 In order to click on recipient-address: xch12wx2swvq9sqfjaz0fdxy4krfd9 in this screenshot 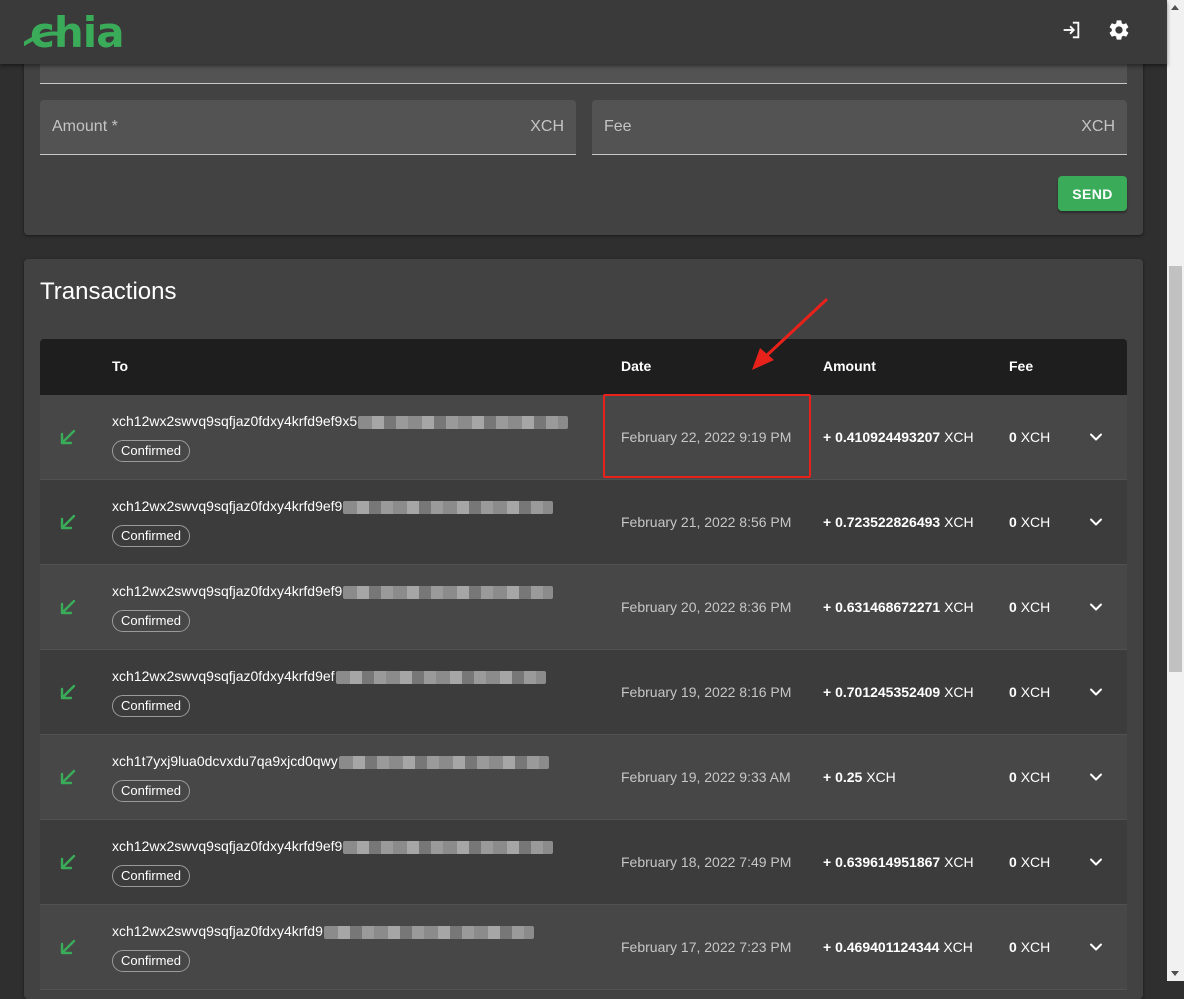, I will do `click(323, 931)`.